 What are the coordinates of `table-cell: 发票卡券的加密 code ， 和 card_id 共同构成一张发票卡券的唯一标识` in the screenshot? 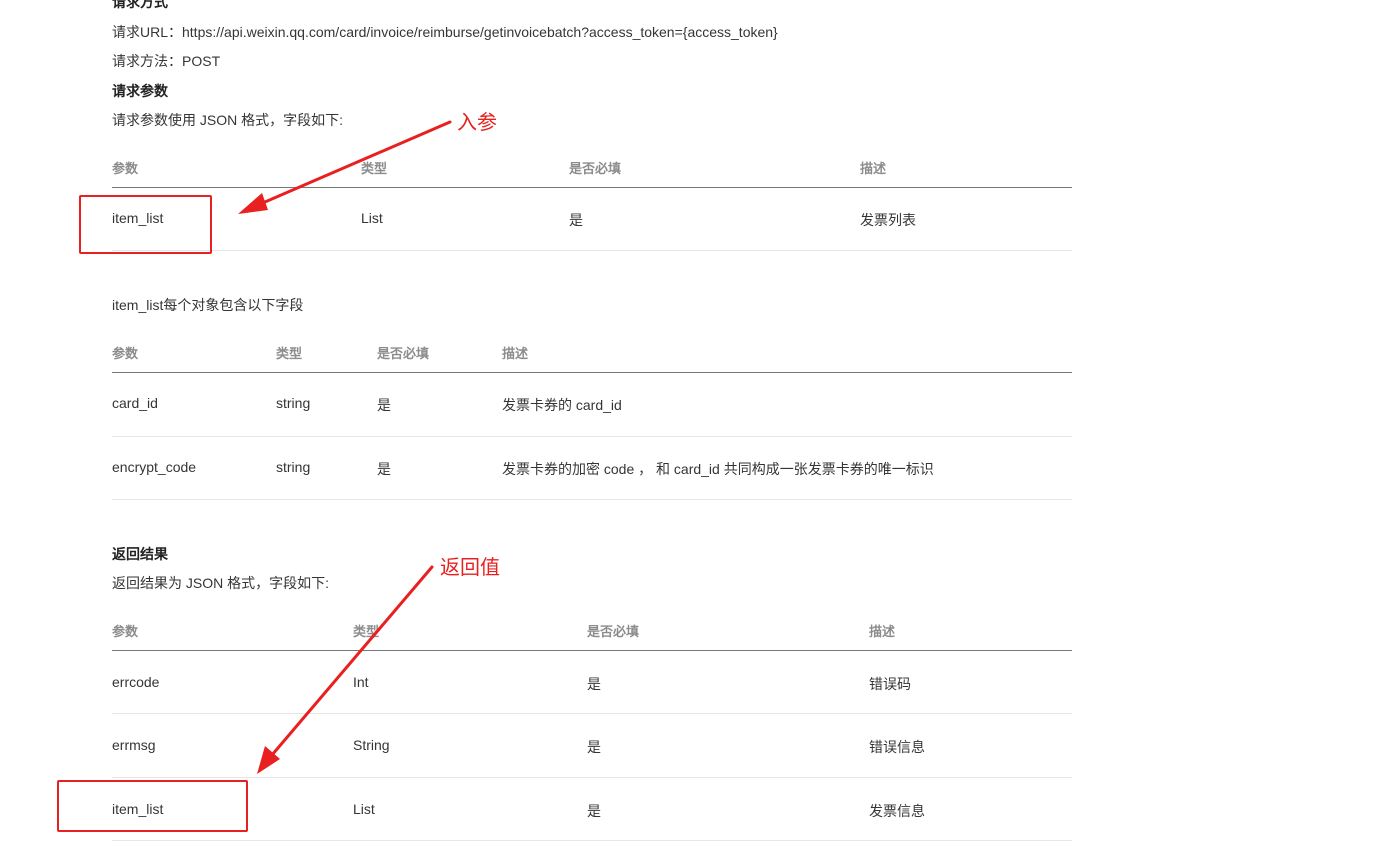 It's located at (718, 469).